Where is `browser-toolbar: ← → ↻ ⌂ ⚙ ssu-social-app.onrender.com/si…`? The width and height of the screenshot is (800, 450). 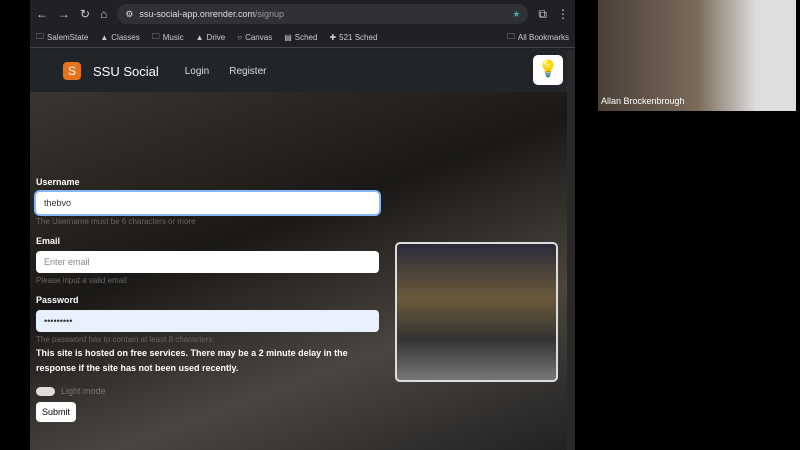 browser-toolbar: ← → ↻ ⌂ ⚙ ssu-social-app.onrender.com/si… is located at coordinates (302, 14).